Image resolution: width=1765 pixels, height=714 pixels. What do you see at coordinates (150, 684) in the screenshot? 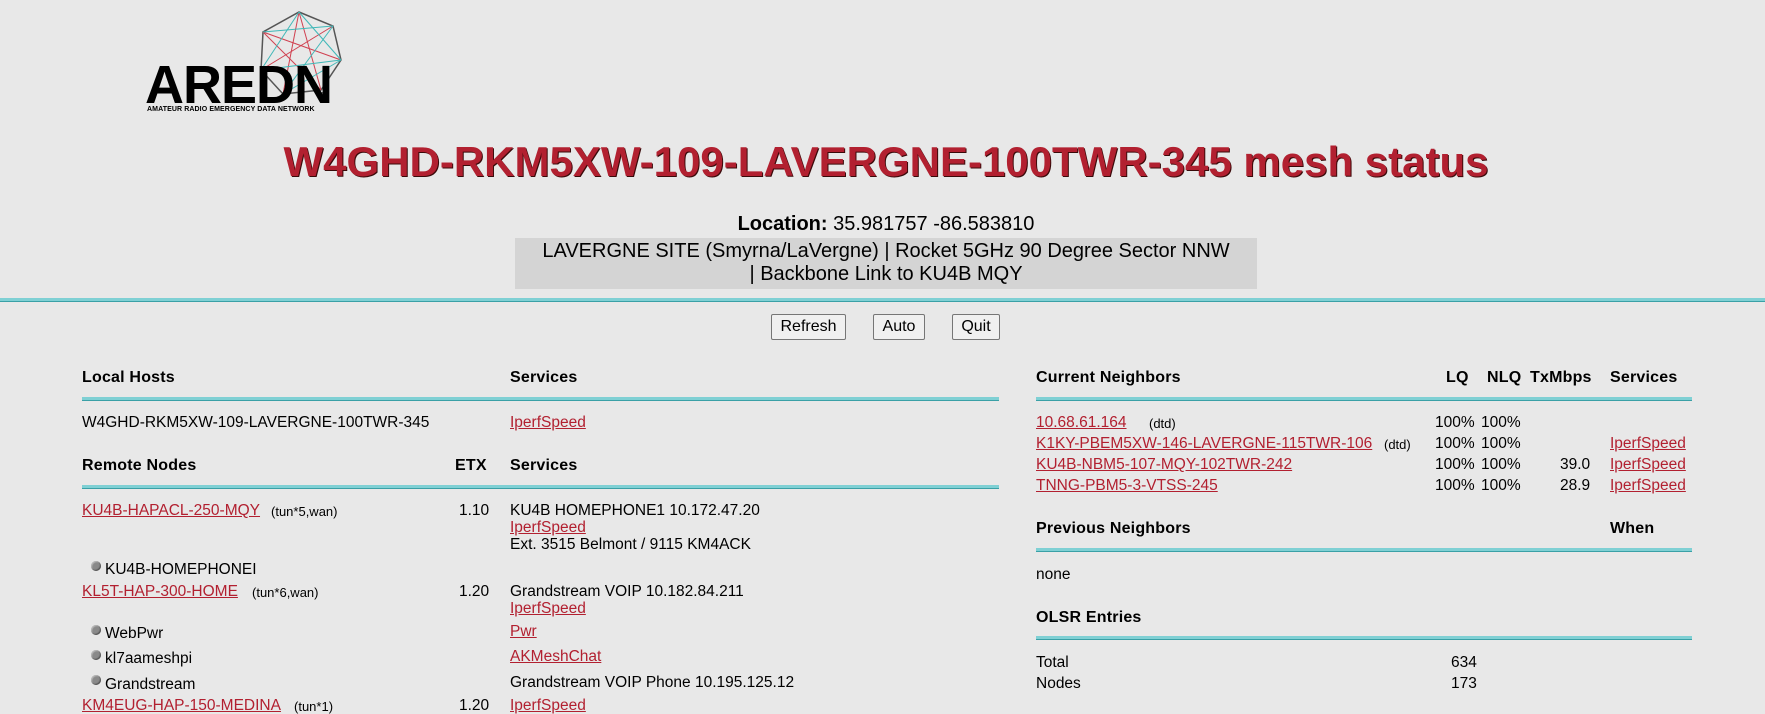
I see `remote-host-name: Grandstream` at bounding box center [150, 684].